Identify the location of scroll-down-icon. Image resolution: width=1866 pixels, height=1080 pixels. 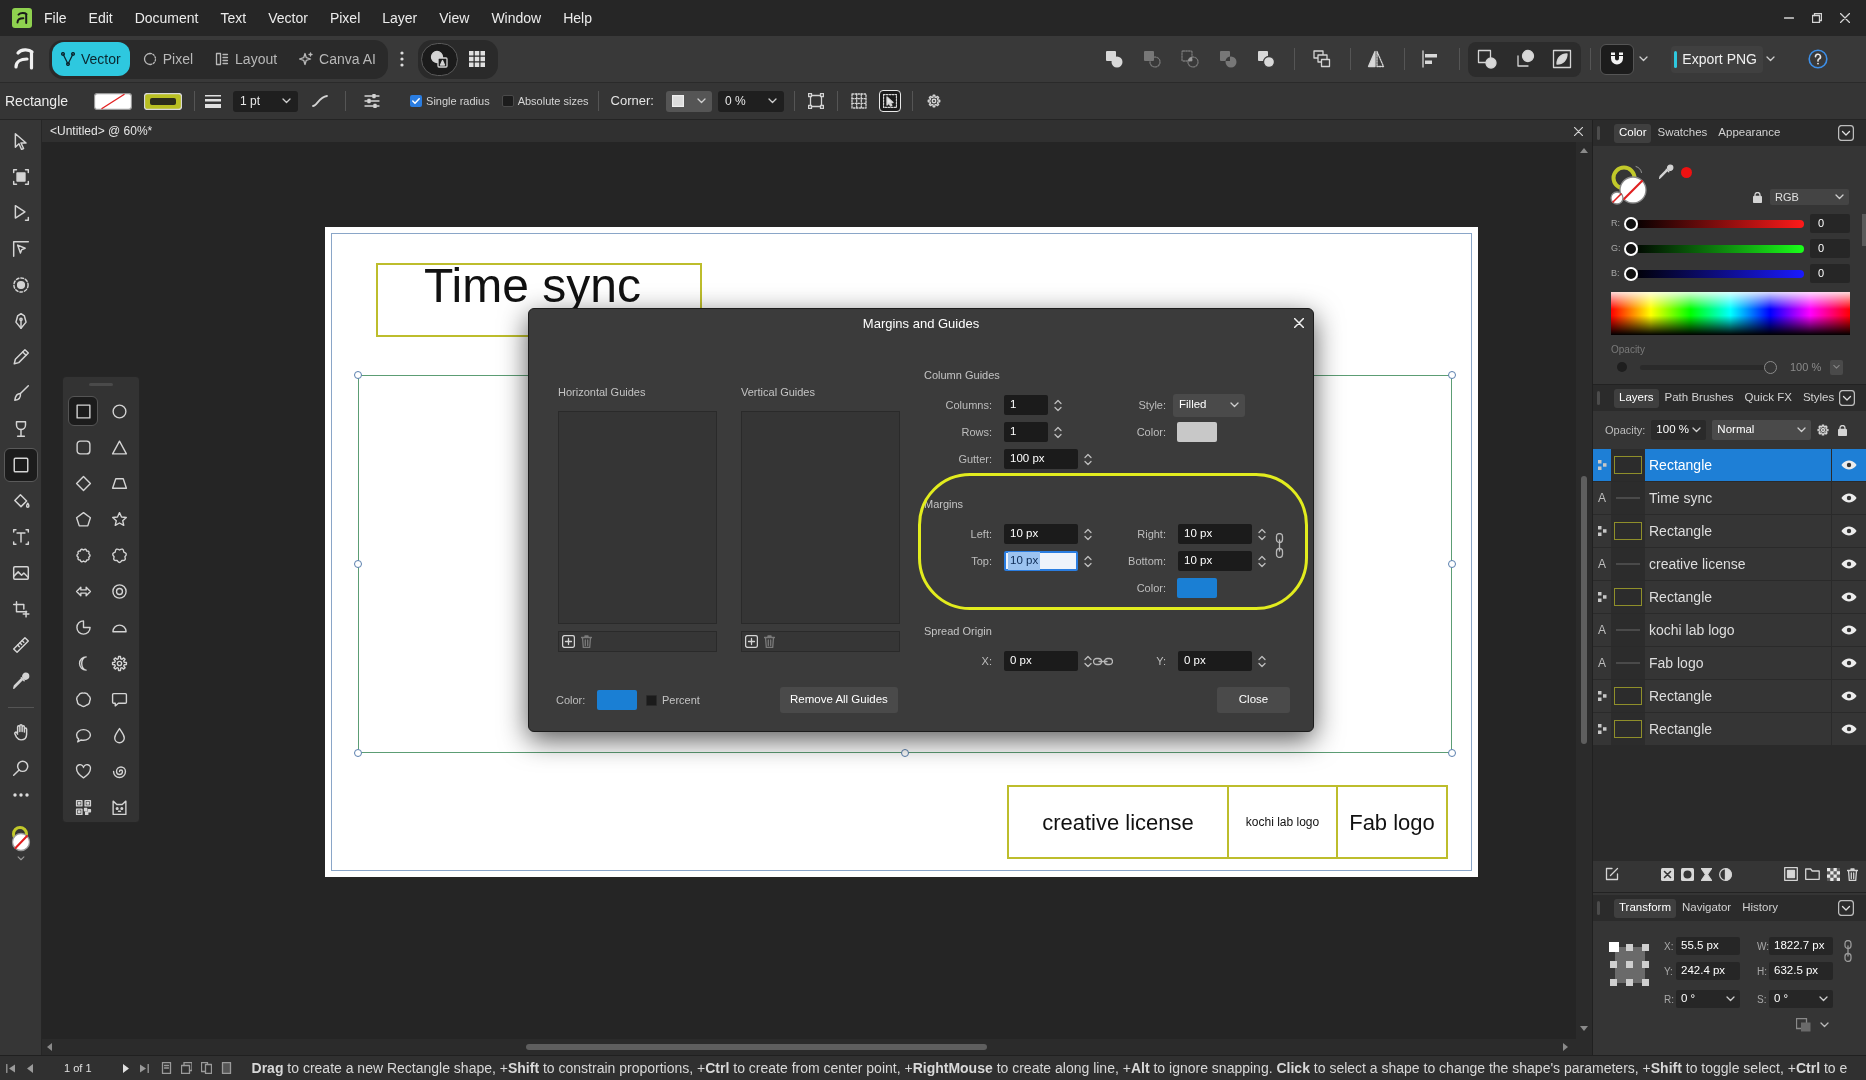
(1584, 1028).